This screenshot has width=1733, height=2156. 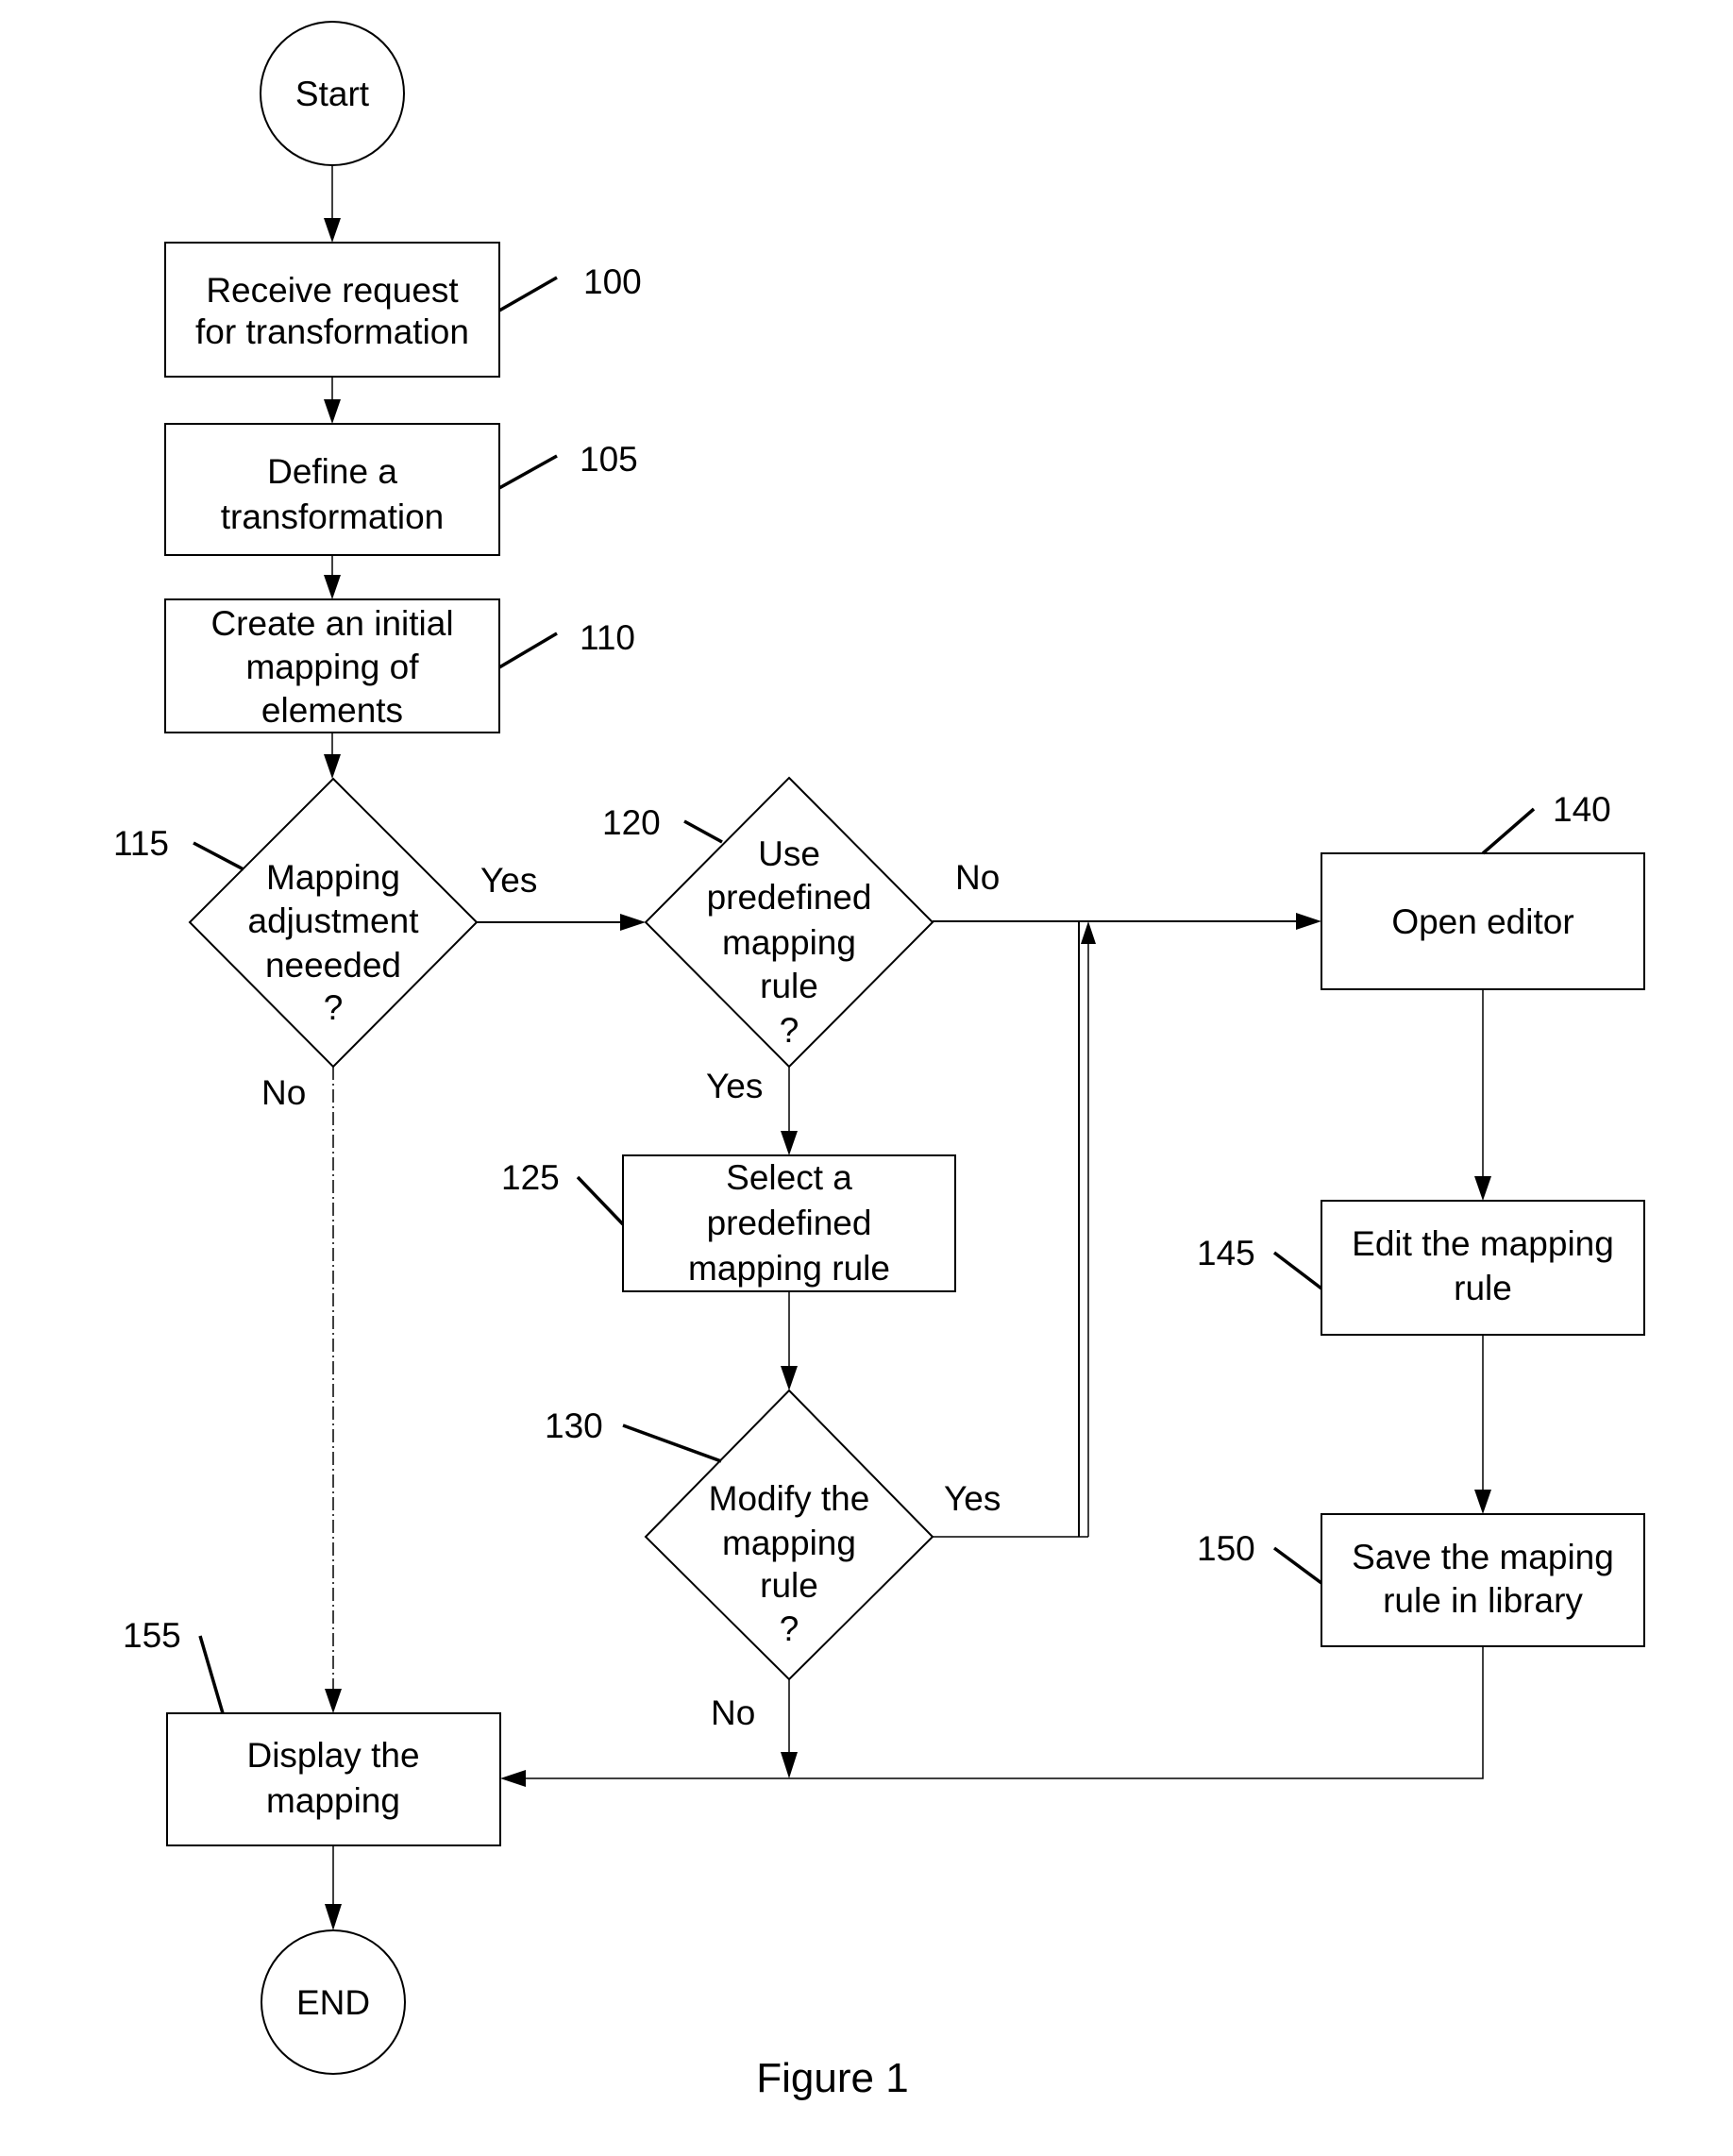 What do you see at coordinates (1483, 1243) in the screenshot?
I see `node-145-line-1: Edit the mapping` at bounding box center [1483, 1243].